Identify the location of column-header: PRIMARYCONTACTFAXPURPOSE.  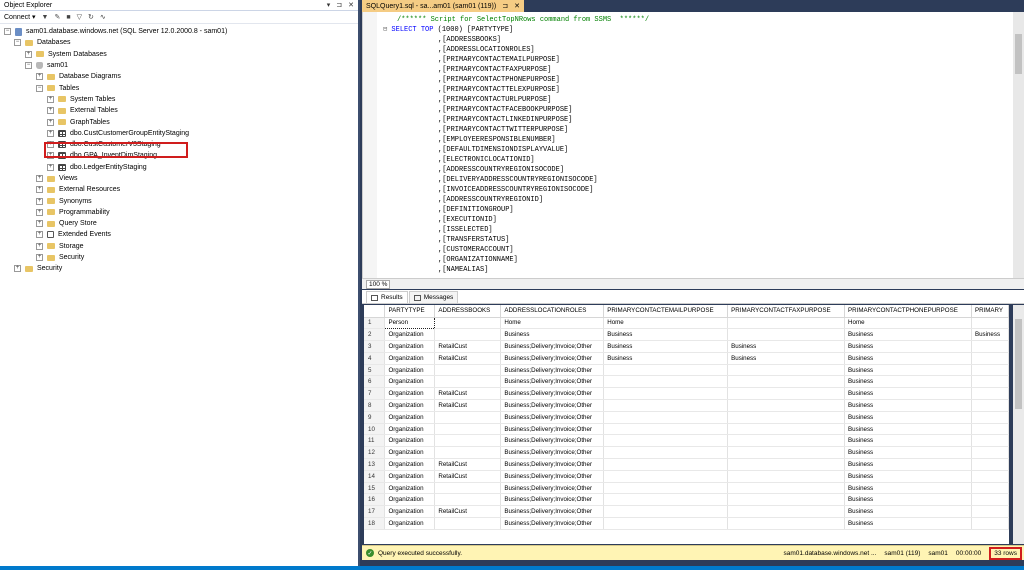
(786, 311).